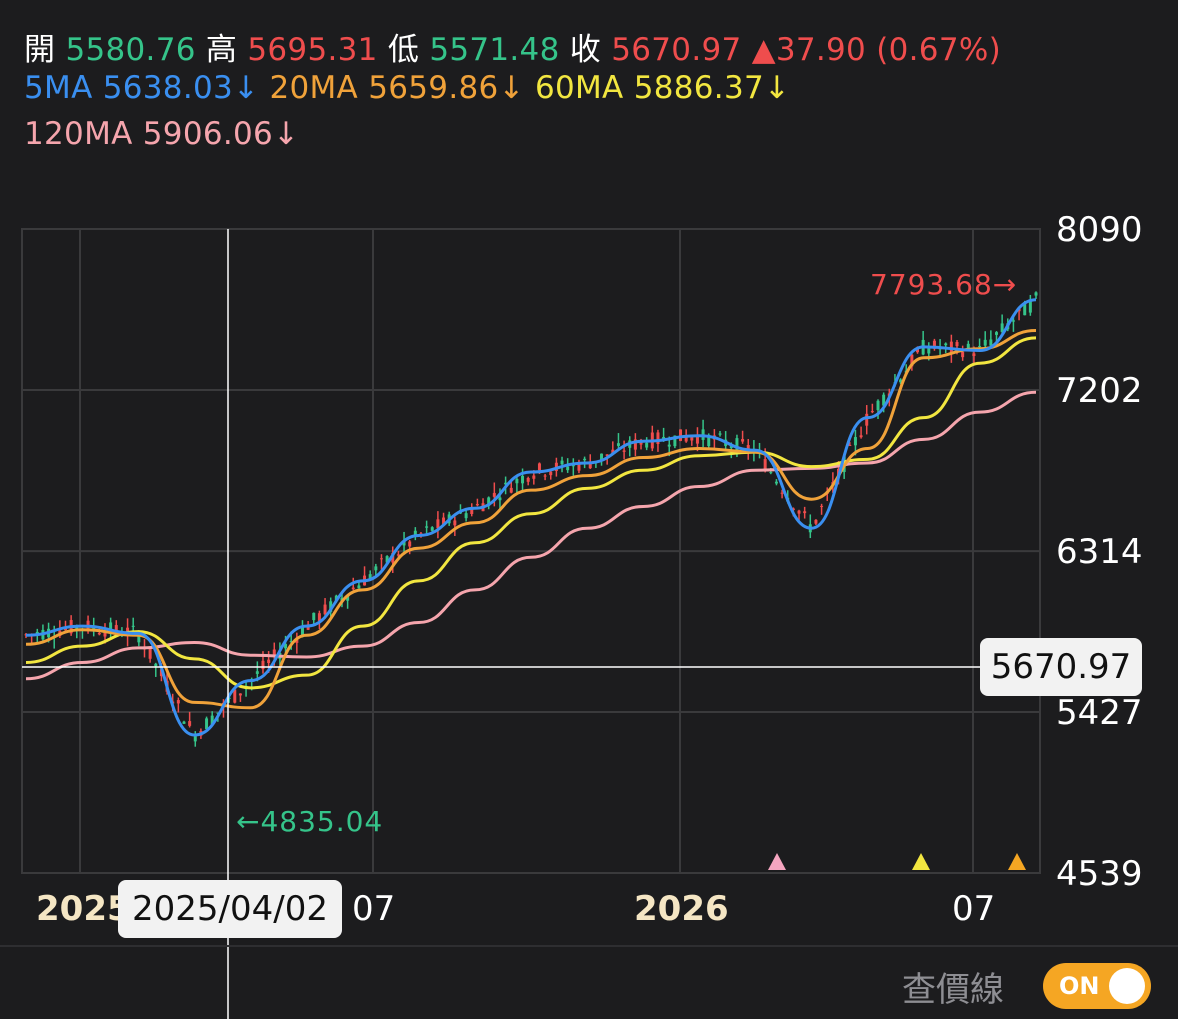 The height and width of the screenshot is (1019, 1178). What do you see at coordinates (1099, 230) in the screenshot?
I see `y-tick-label: 8090` at bounding box center [1099, 230].